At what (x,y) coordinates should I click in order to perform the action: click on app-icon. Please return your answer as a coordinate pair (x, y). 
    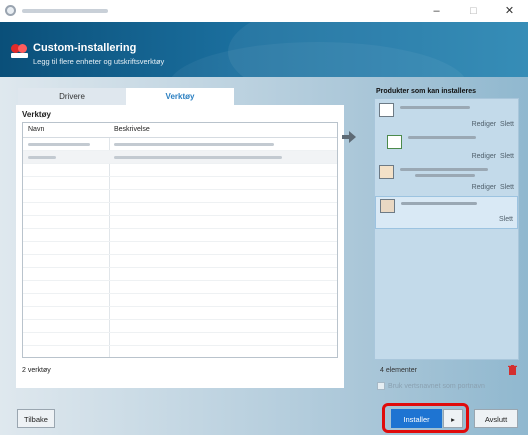
    Looking at the image, I should click on (10, 10).